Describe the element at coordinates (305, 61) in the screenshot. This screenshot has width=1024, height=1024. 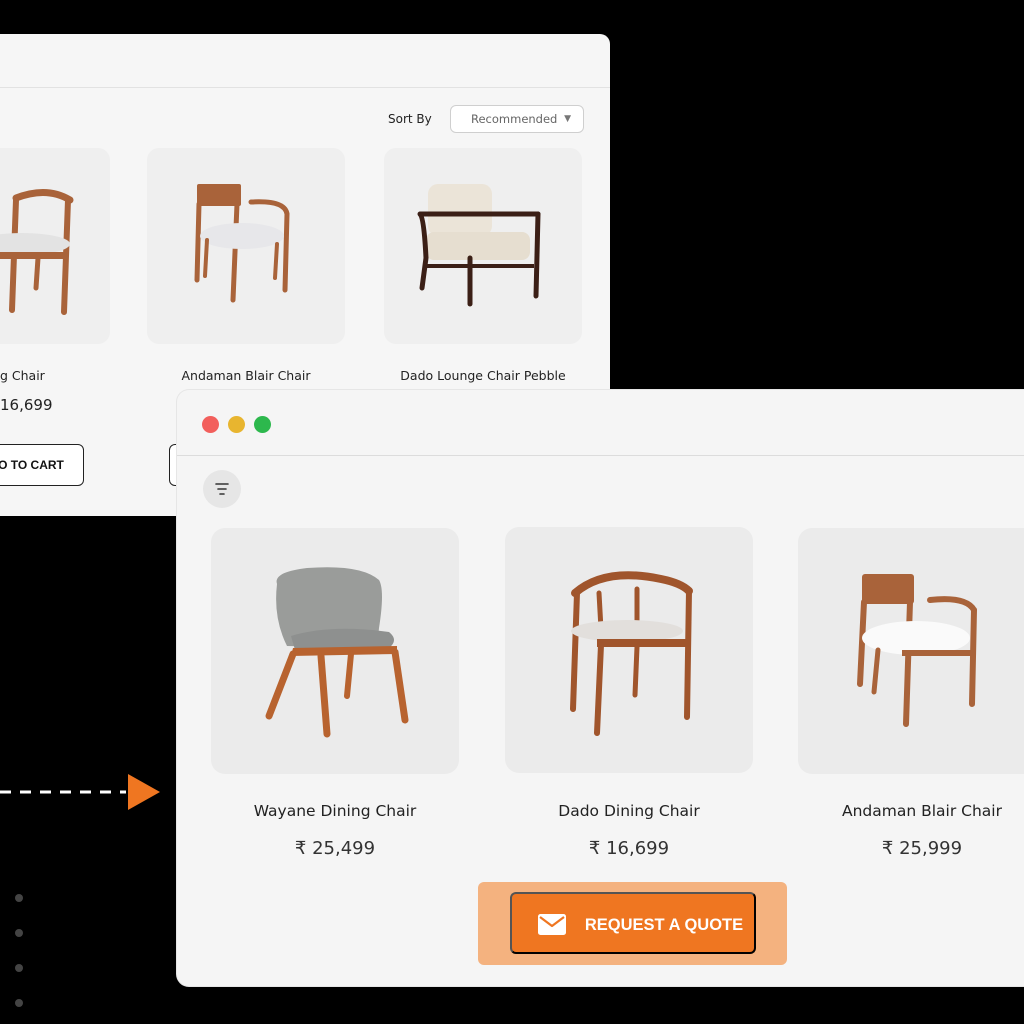
I see `back-window-topbar` at that location.